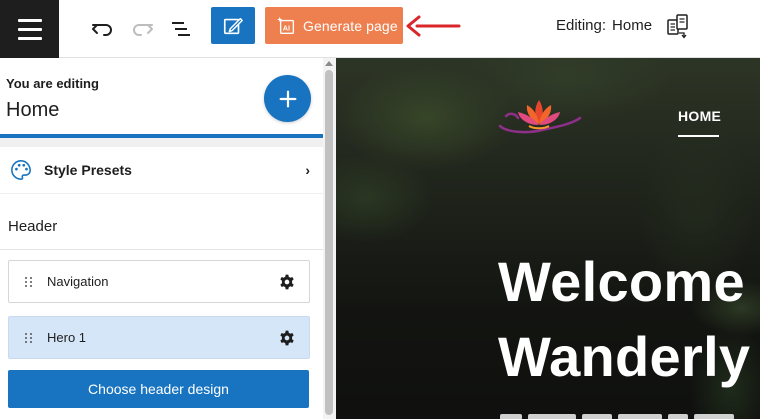 Image resolution: width=760 pixels, height=419 pixels. I want to click on hero-heading-line-1: Welcome, so click(621, 281).